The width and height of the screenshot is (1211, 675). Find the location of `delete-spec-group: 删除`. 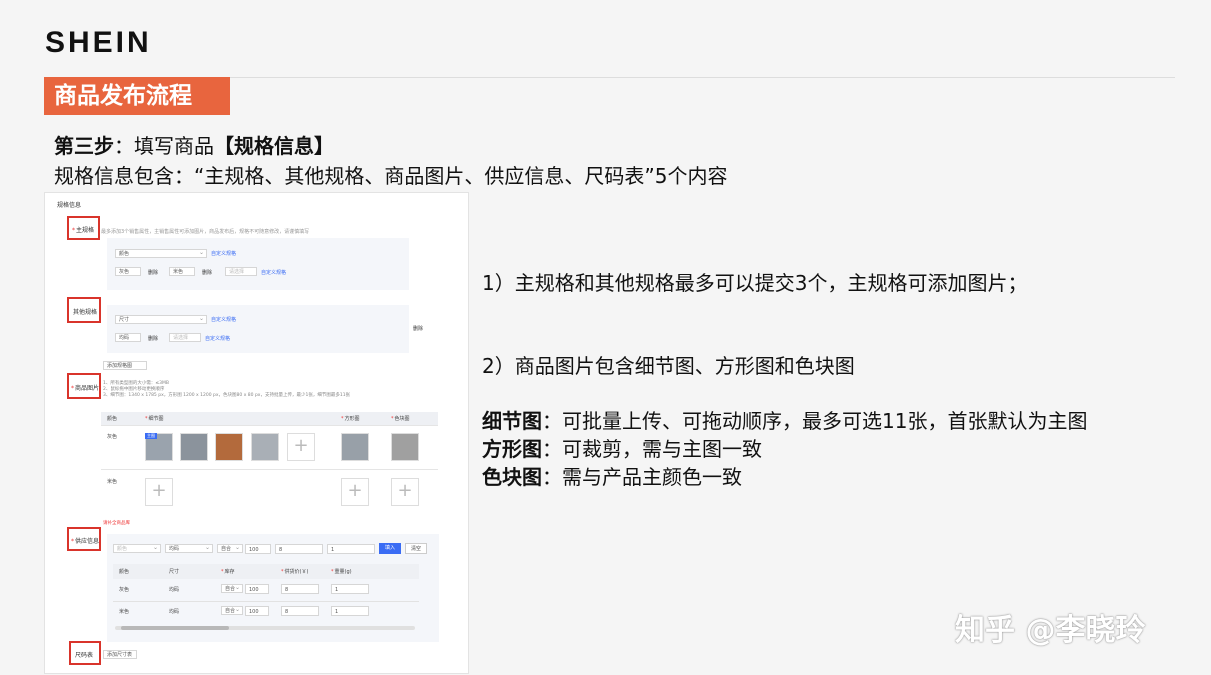

delete-spec-group: 删除 is located at coordinates (418, 328).